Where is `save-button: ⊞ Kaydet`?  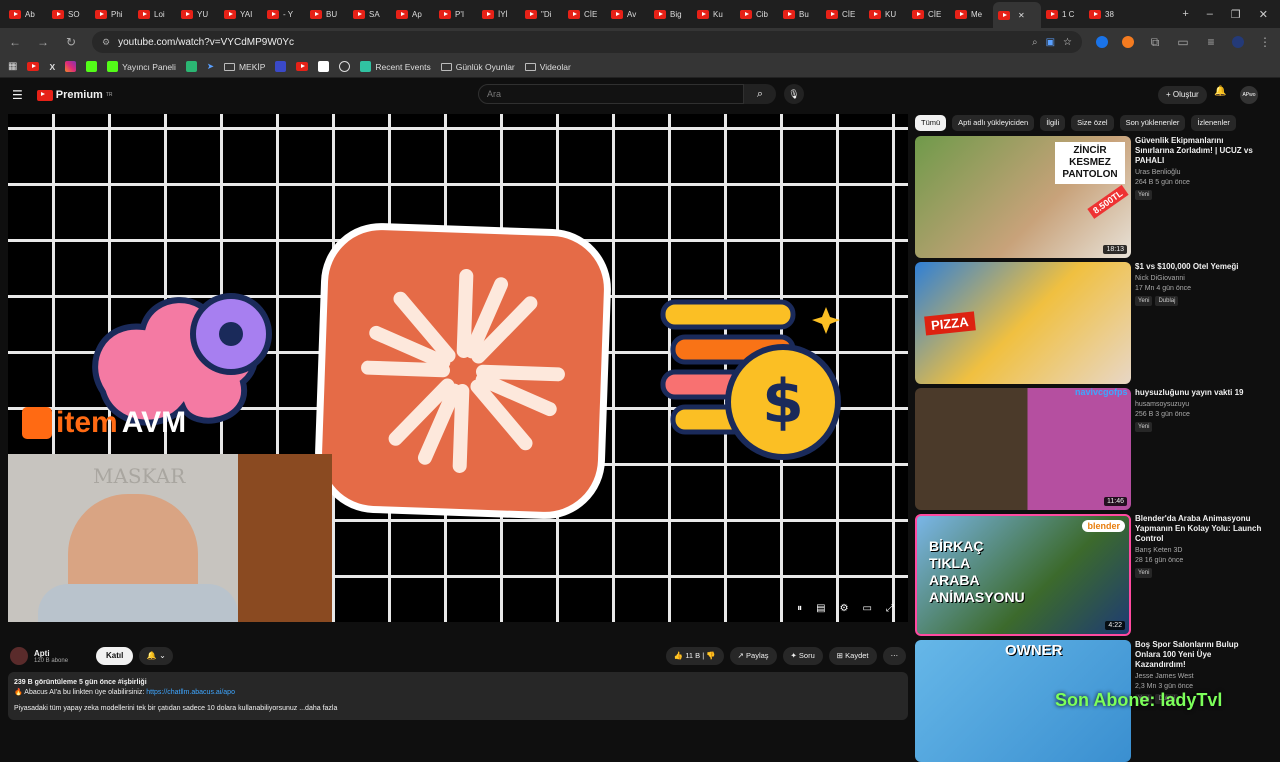 save-button: ⊞ Kaydet is located at coordinates (852, 656).